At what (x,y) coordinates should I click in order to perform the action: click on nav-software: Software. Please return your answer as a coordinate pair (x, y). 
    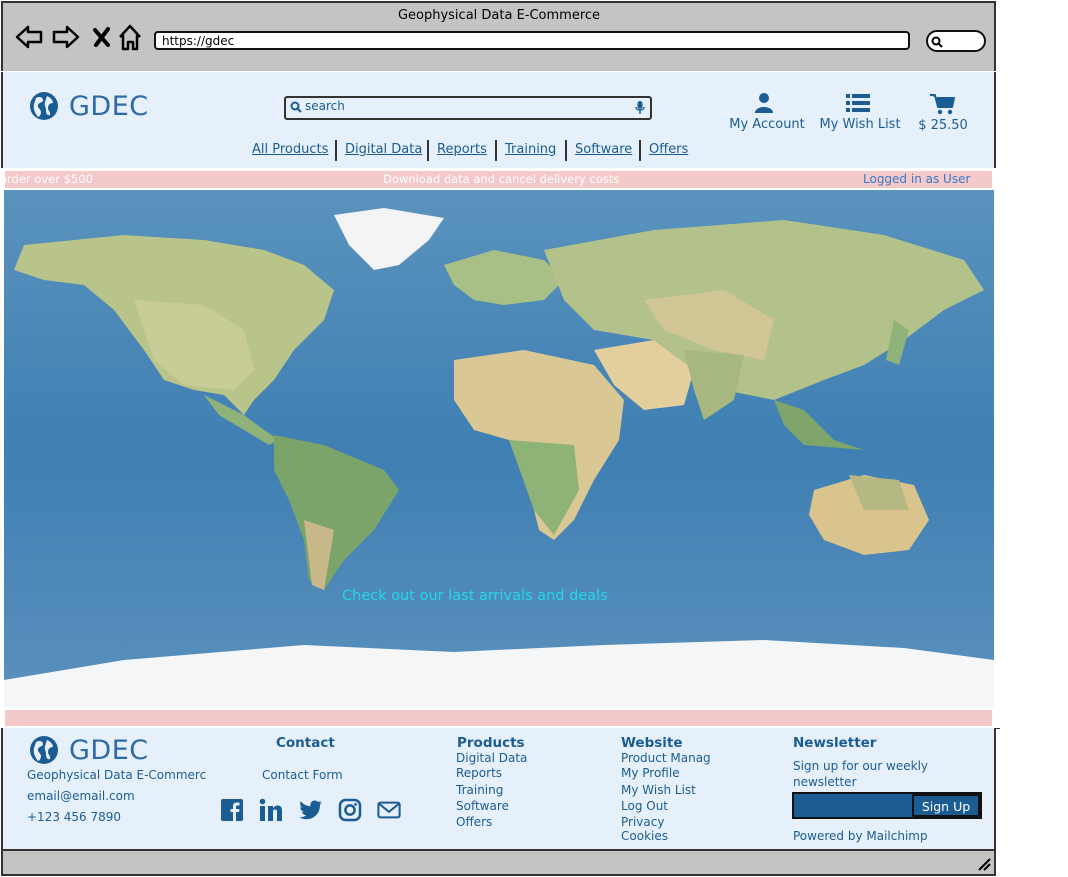
    Looking at the image, I should click on (603, 149).